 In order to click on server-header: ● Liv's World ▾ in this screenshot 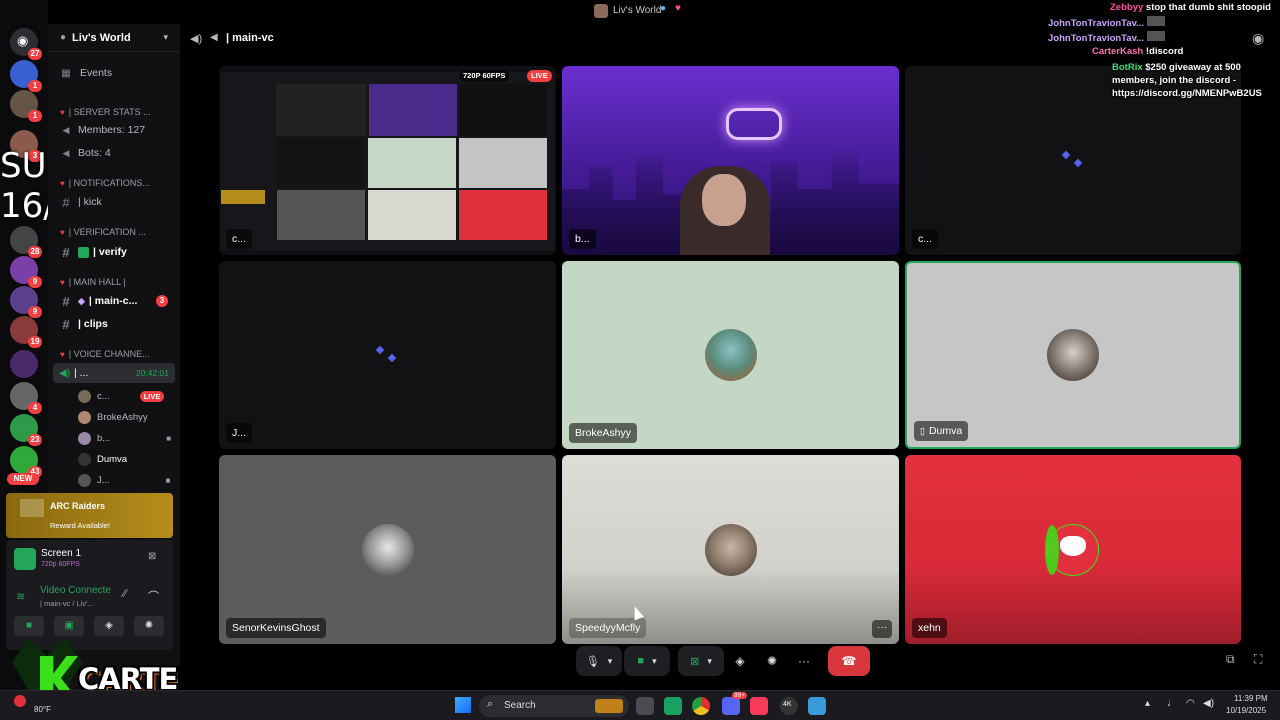, I will do `click(114, 38)`.